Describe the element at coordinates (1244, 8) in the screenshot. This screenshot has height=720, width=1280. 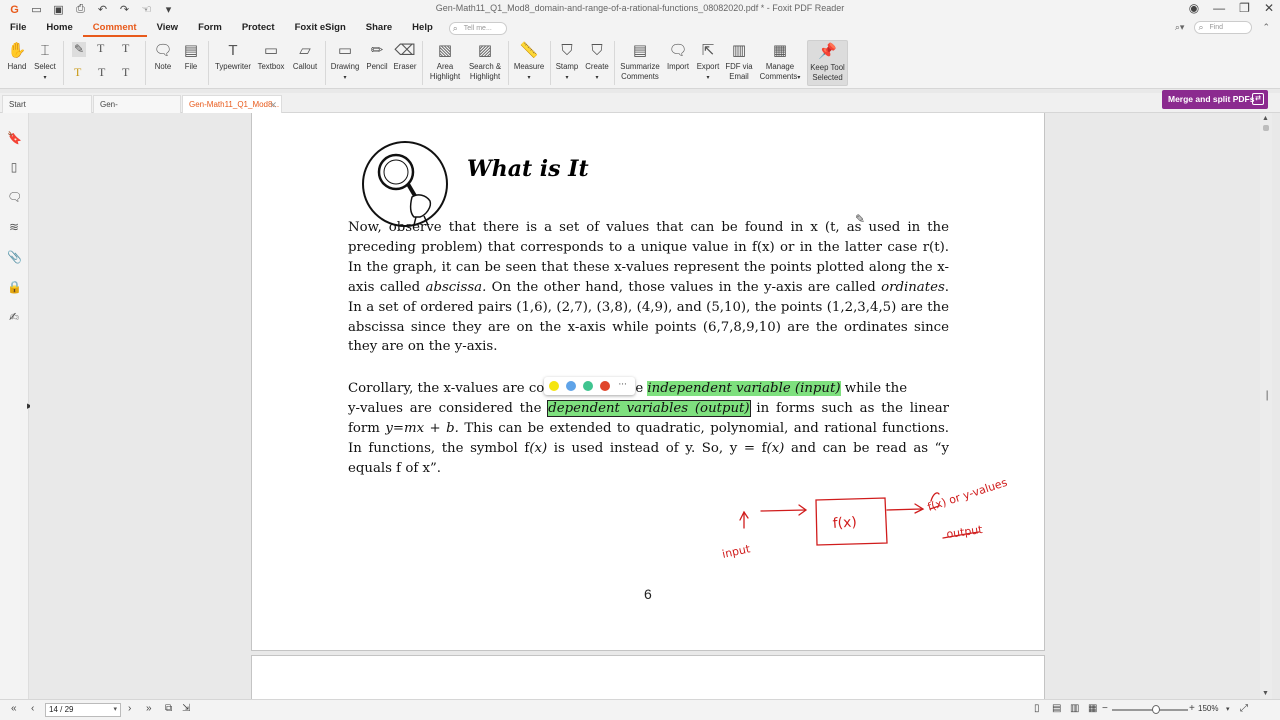
I see `restore-button: ❐` at that location.